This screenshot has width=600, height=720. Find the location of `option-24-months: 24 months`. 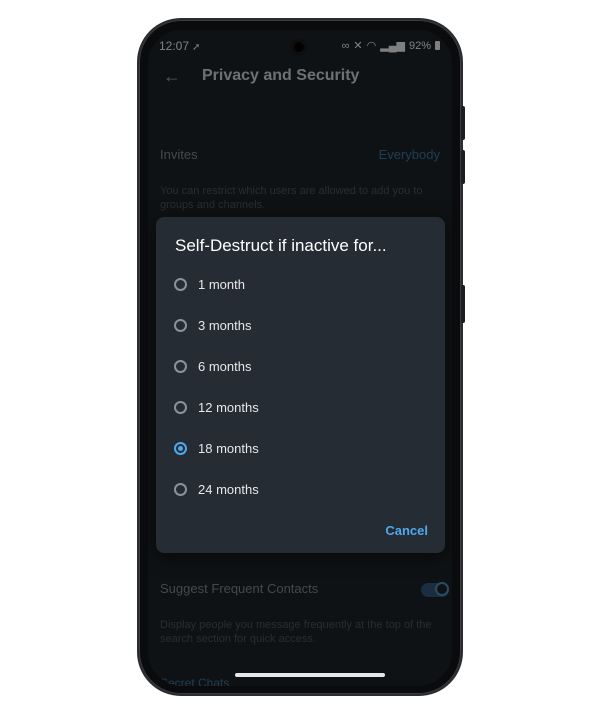

option-24-months: 24 months is located at coordinates (299, 489).